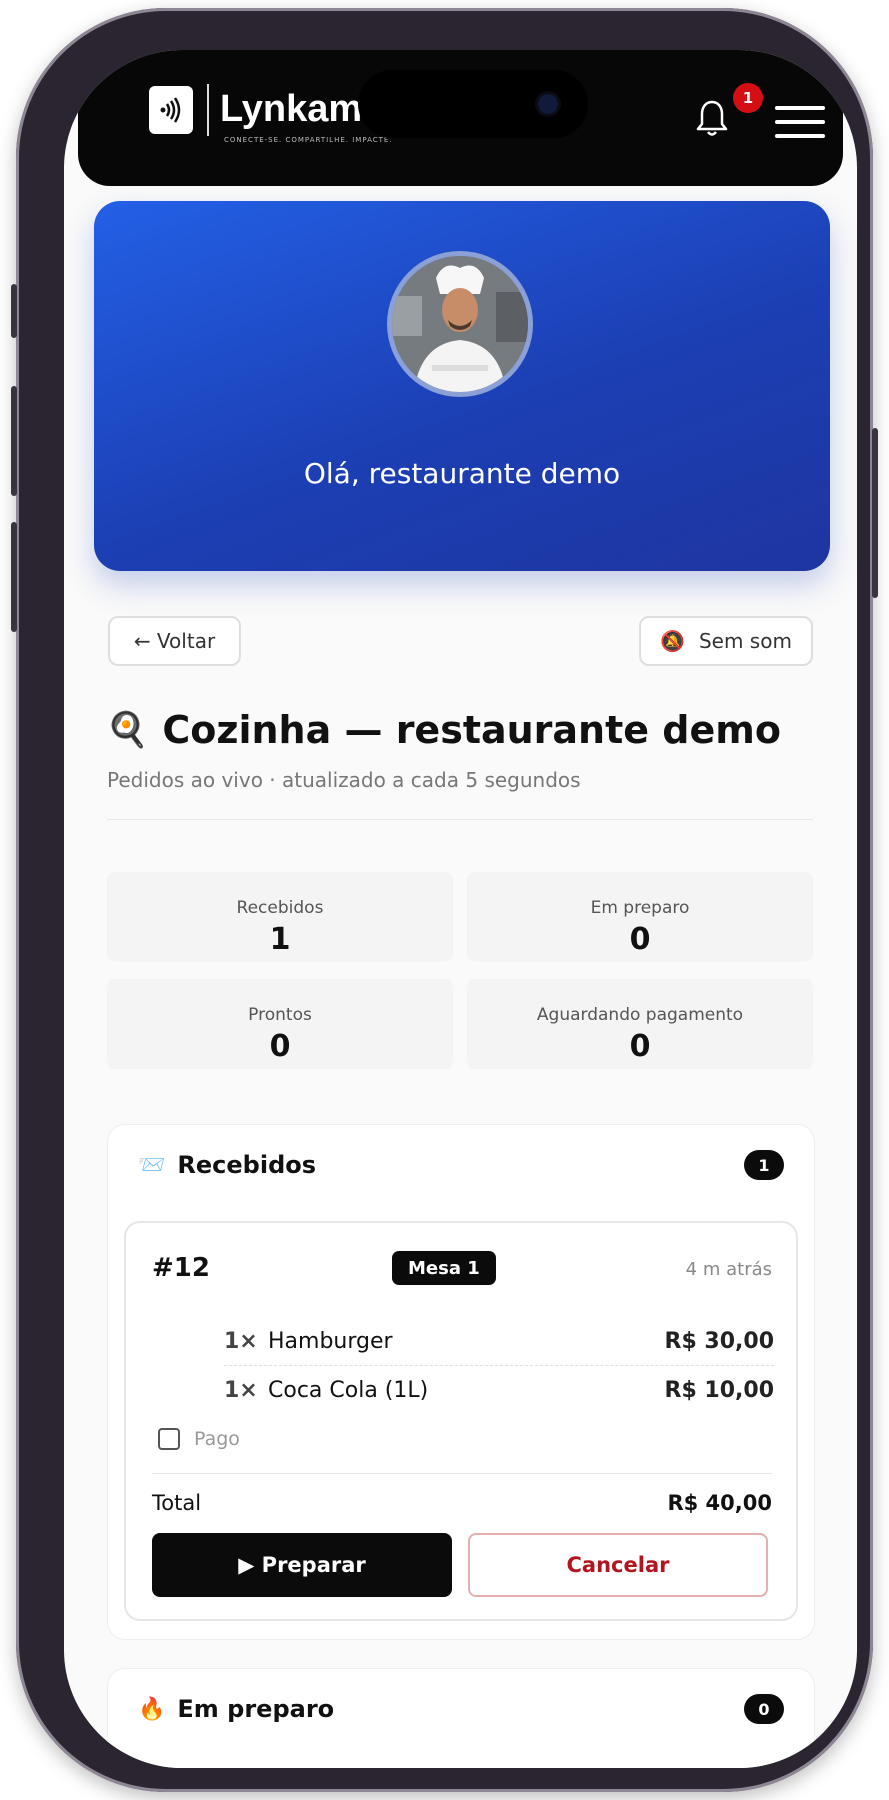 This screenshot has height=1800, width=889. What do you see at coordinates (764, 1165) in the screenshot?
I see `section-count-badge: 1` at bounding box center [764, 1165].